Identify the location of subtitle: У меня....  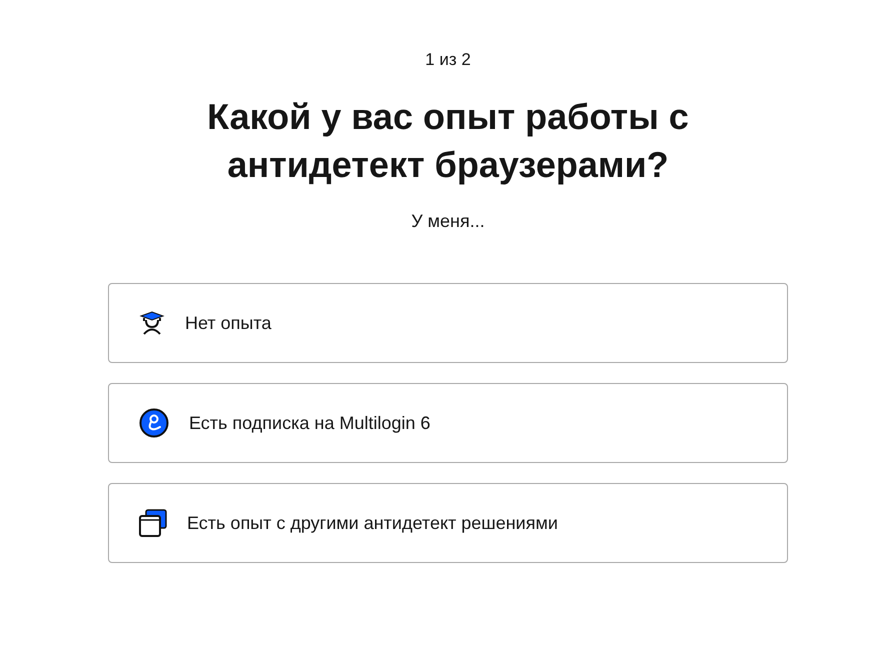
(448, 221).